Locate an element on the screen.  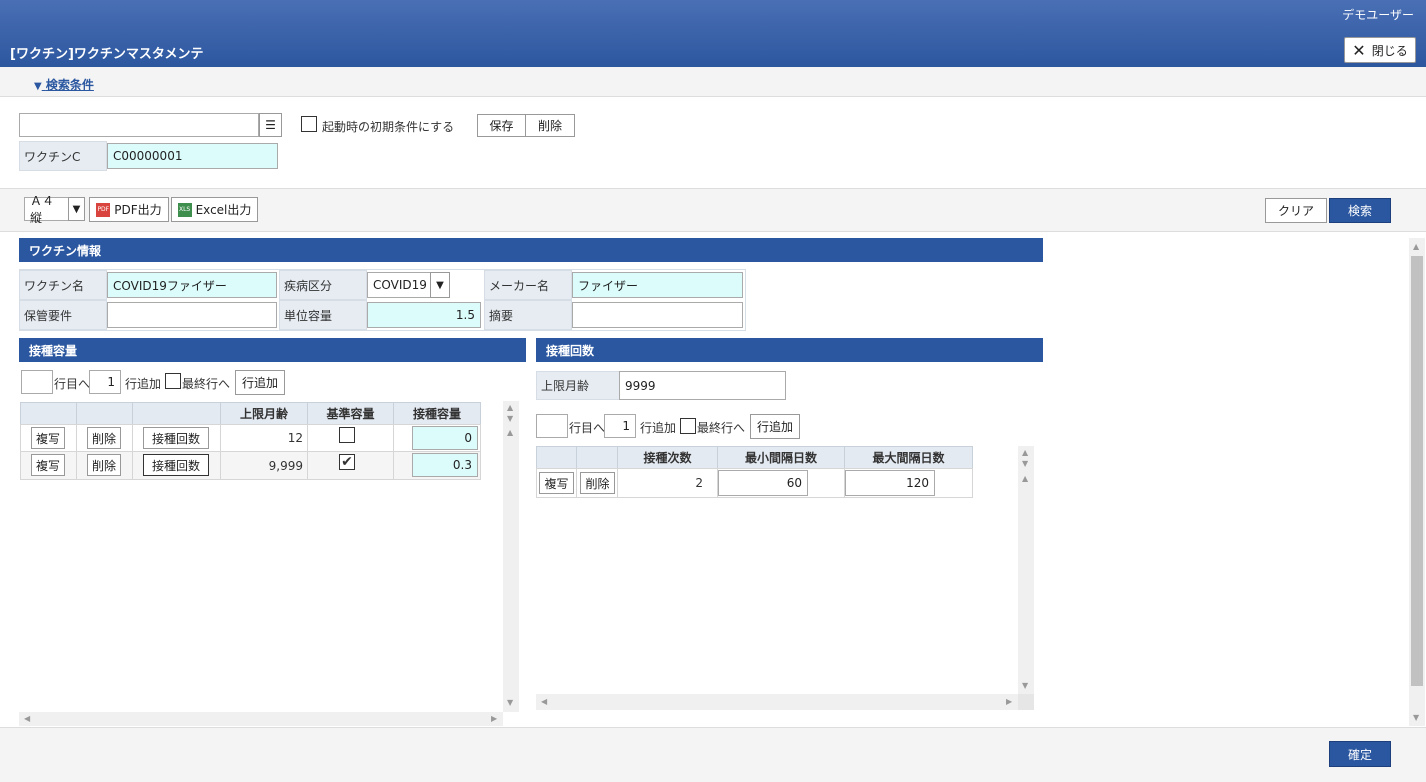
excel-export-button: XLS Excel出力 is located at coordinates (214, 209).